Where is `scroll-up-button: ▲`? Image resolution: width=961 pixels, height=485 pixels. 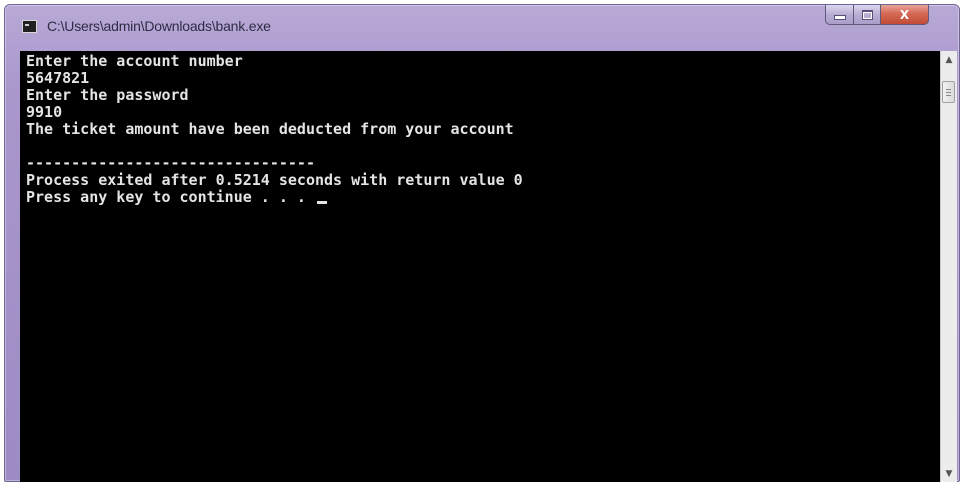
scroll-up-button: ▲ is located at coordinates (949, 59).